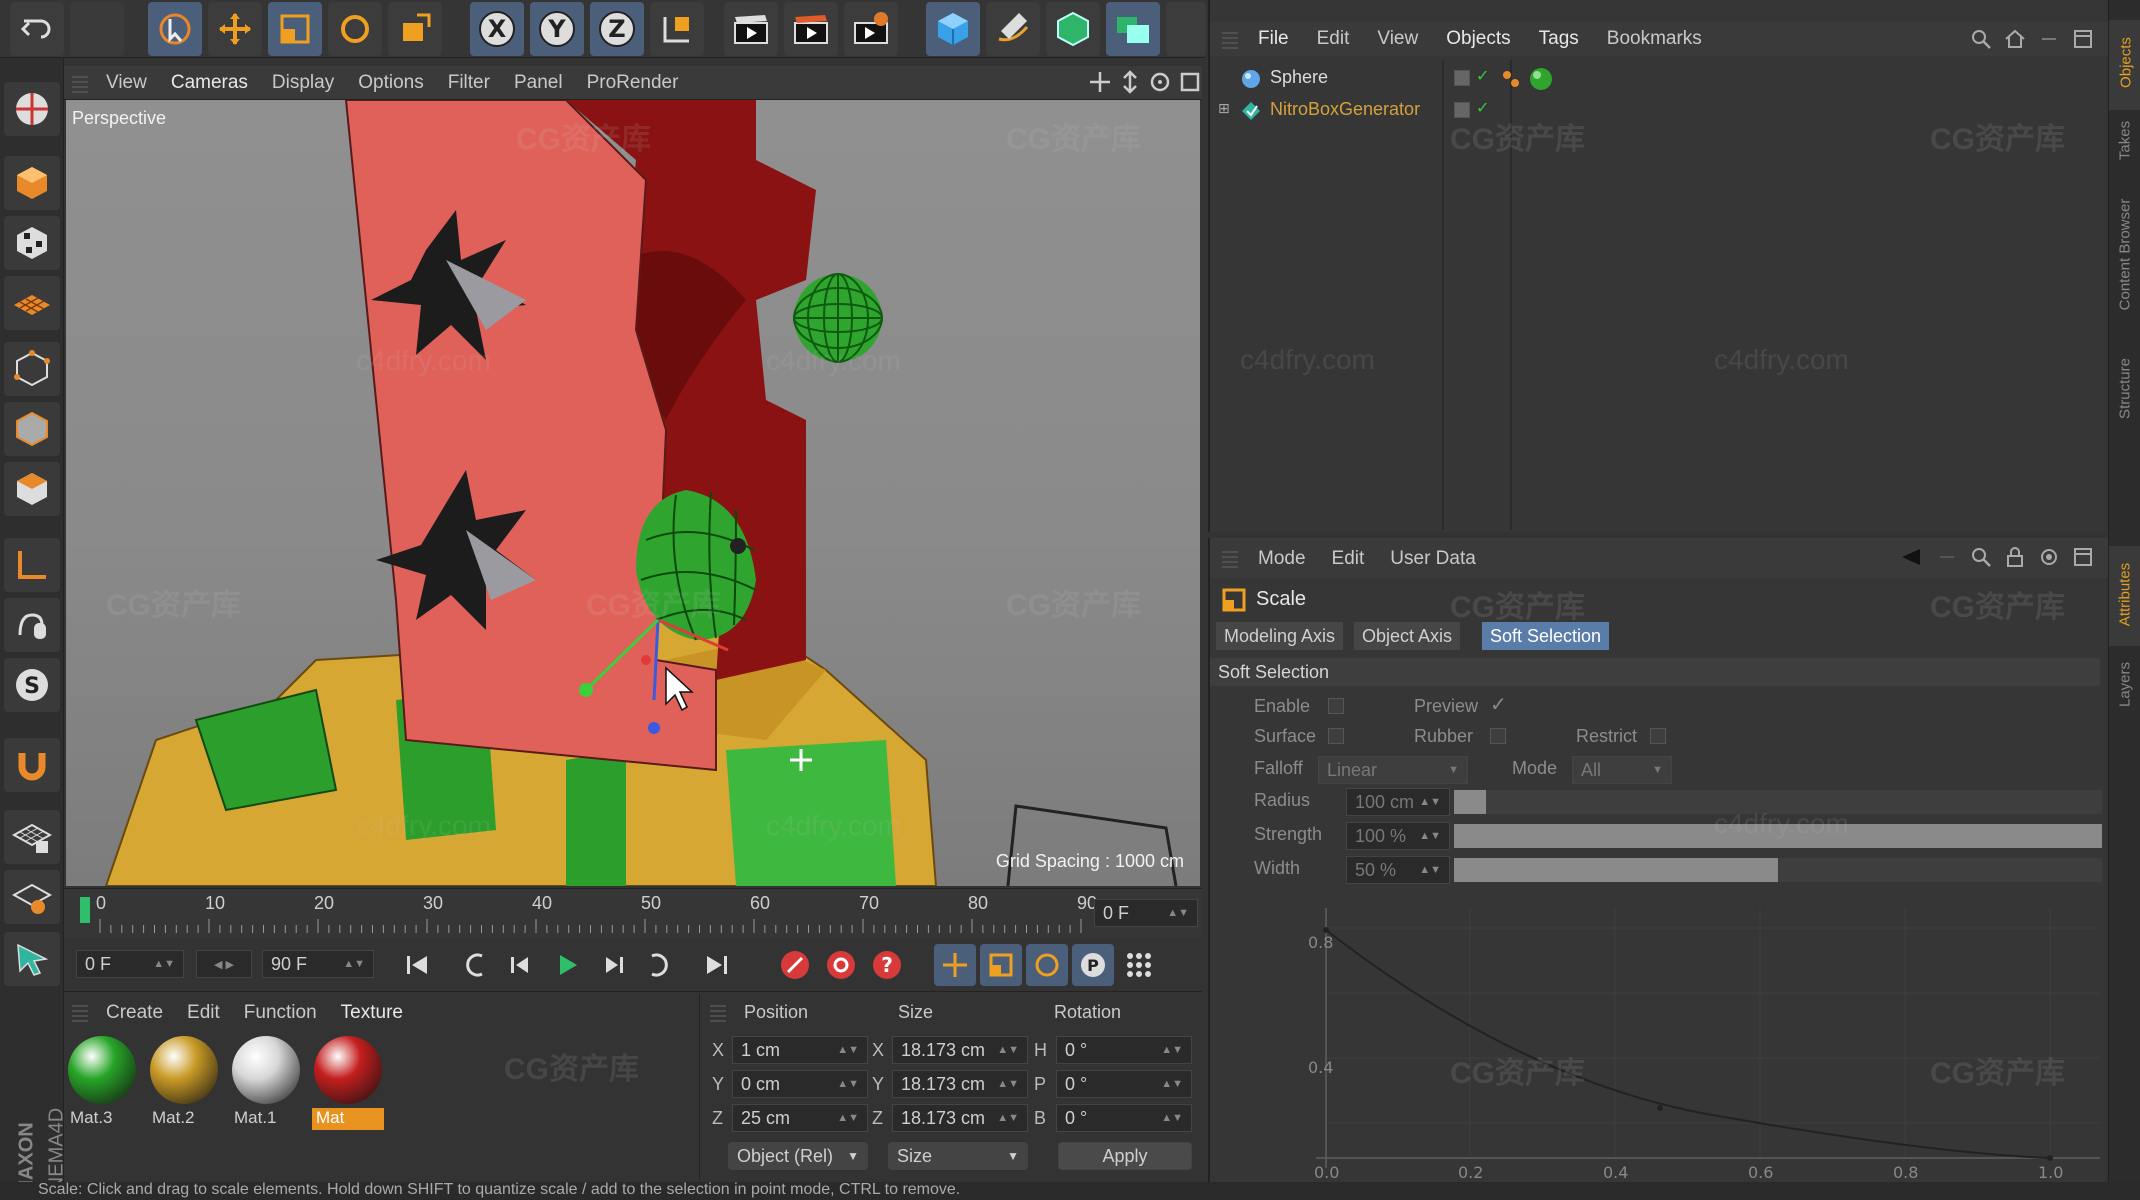 The image size is (2140, 1200). Describe the element at coordinates (2049, 39) in the screenshot. I see `back-icon` at that location.